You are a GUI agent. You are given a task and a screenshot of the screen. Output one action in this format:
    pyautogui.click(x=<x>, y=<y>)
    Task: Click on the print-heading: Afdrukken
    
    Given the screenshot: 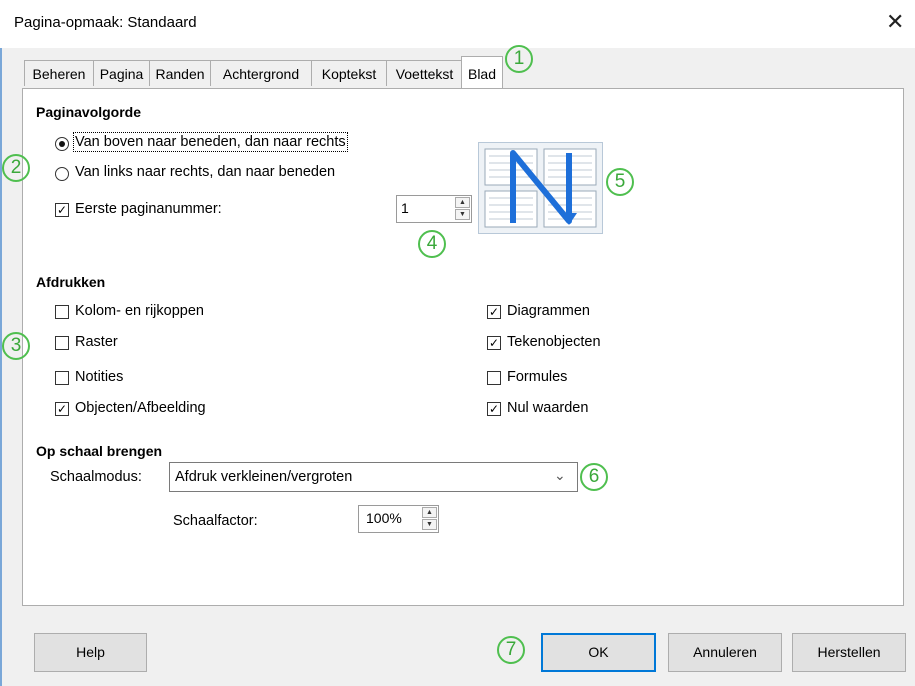 What is the action you would take?
    pyautogui.click(x=71, y=282)
    